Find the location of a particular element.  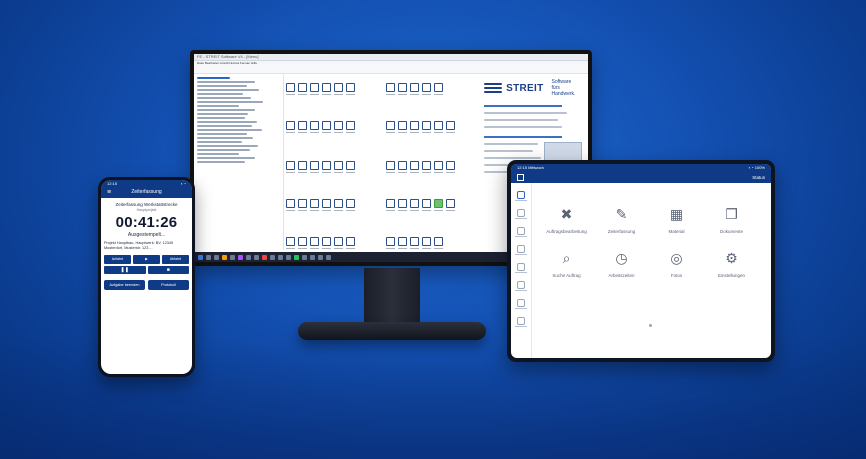

window-title: FE - STREIT Software V4 - [Menu] is located at coordinates (391, 57).